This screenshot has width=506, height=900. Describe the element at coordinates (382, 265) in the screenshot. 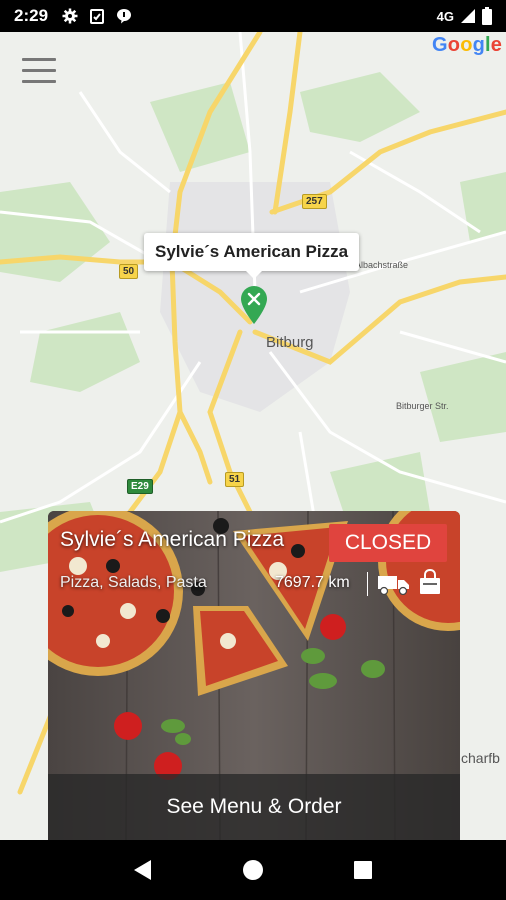

I see `street-label: Albachstraße` at that location.